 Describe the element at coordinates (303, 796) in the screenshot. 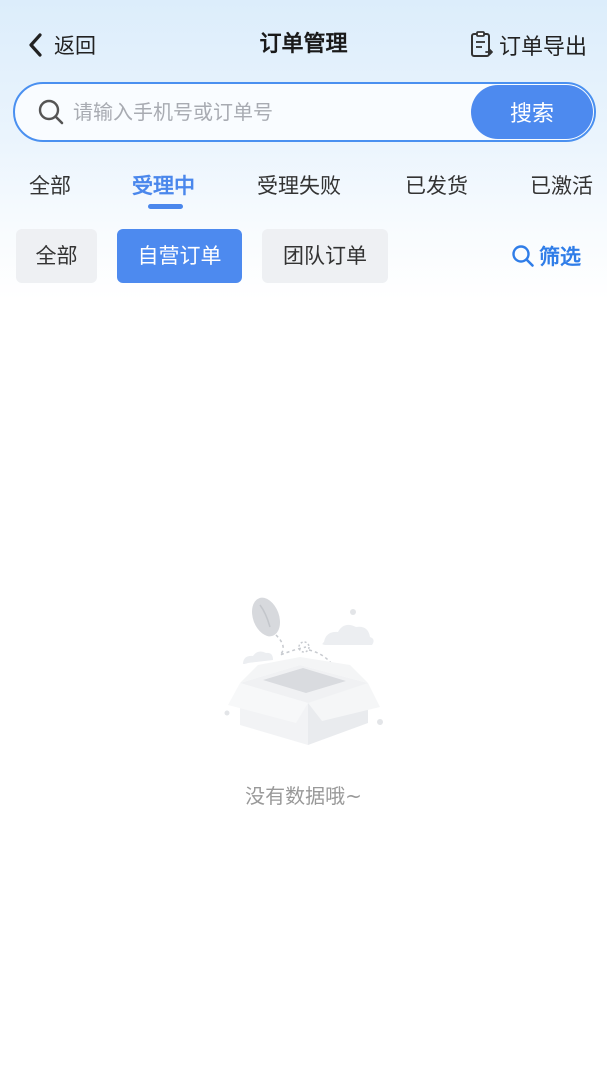

I see `empty-state-text: 没有数据哦~` at that location.